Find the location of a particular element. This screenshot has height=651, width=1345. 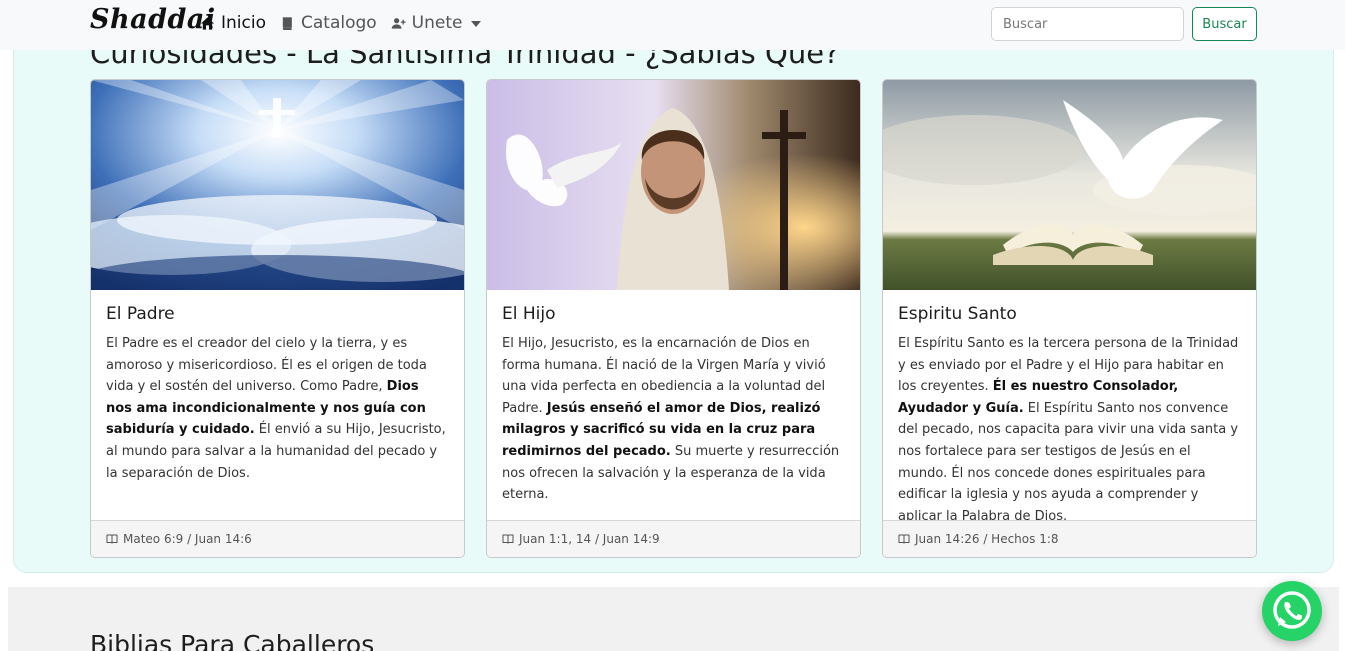

search-button: Buscar is located at coordinates (1224, 24).